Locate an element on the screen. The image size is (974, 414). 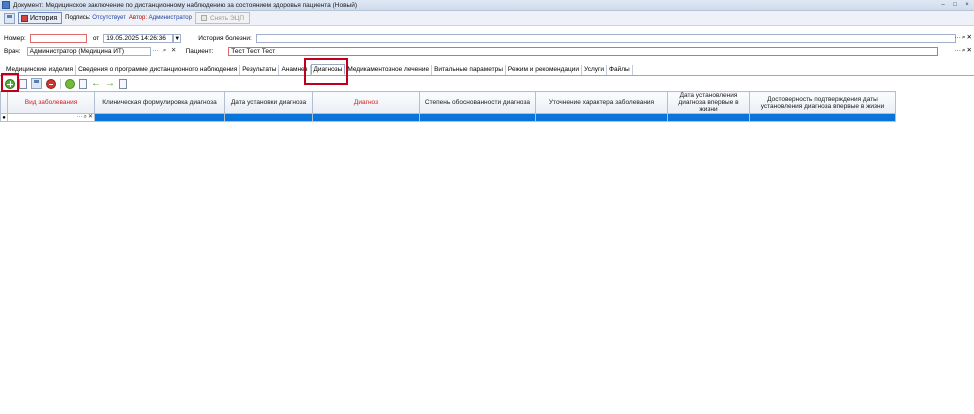
table-row: ● ··· ⌕ ✕ is located at coordinates (448, 117).